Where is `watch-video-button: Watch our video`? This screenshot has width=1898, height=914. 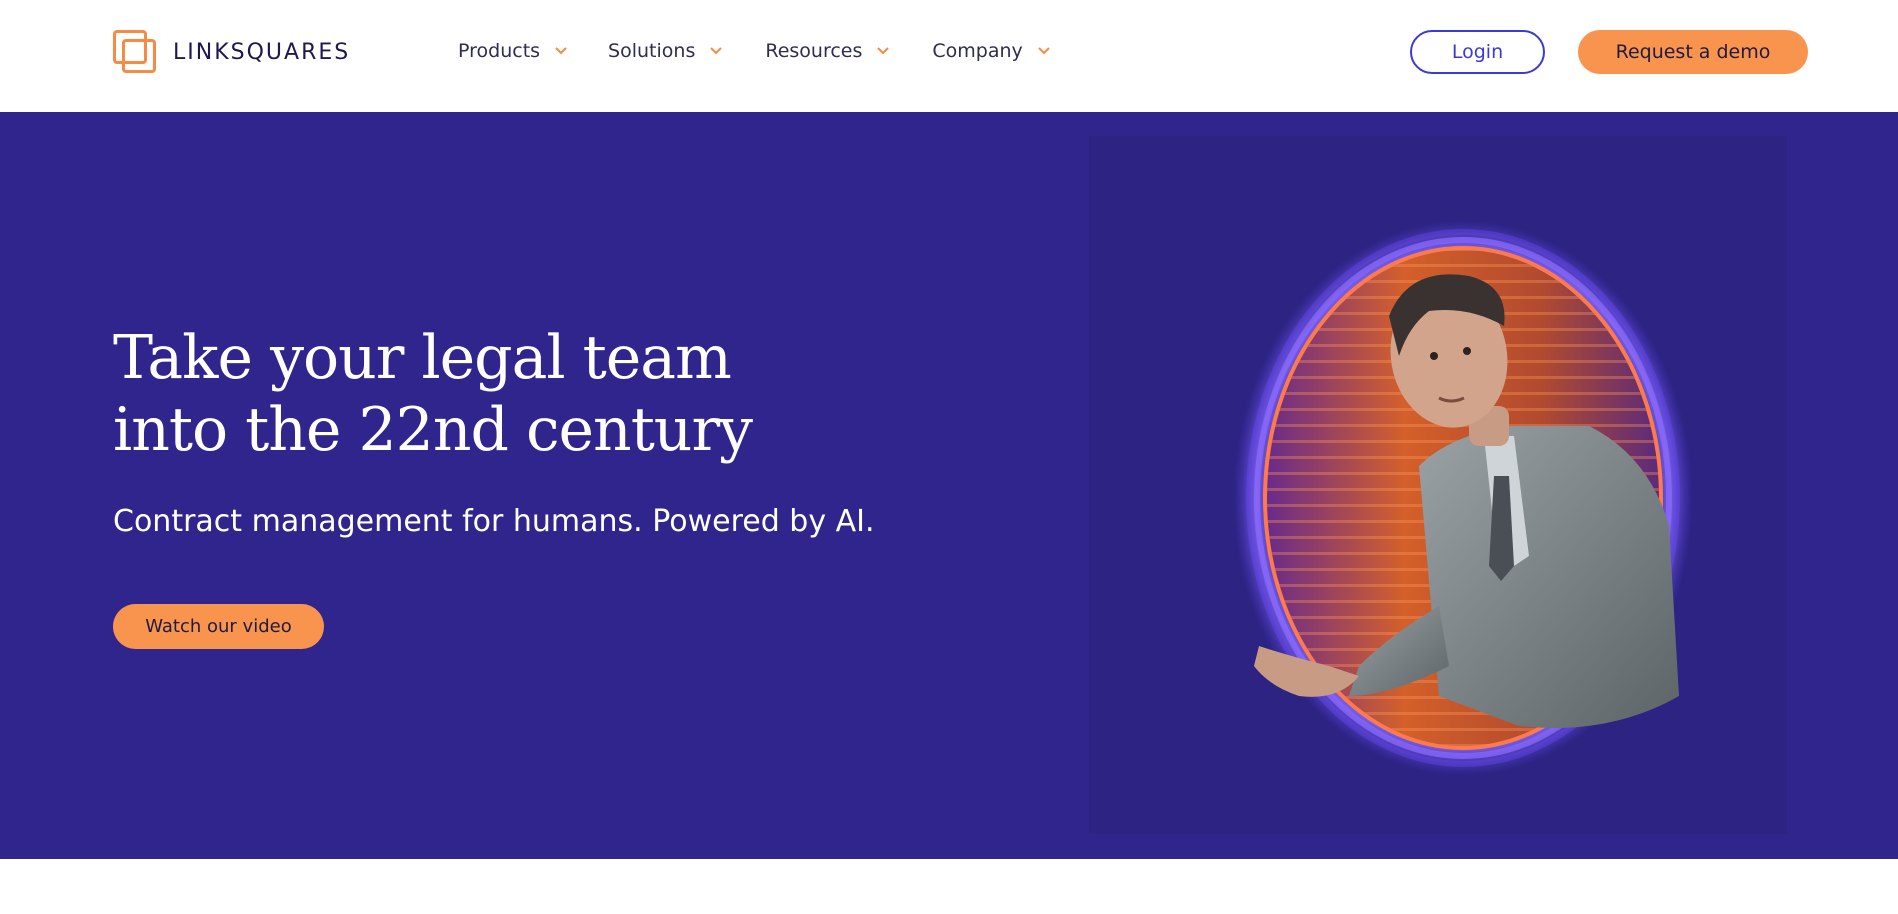 watch-video-button: Watch our video is located at coordinates (218, 626).